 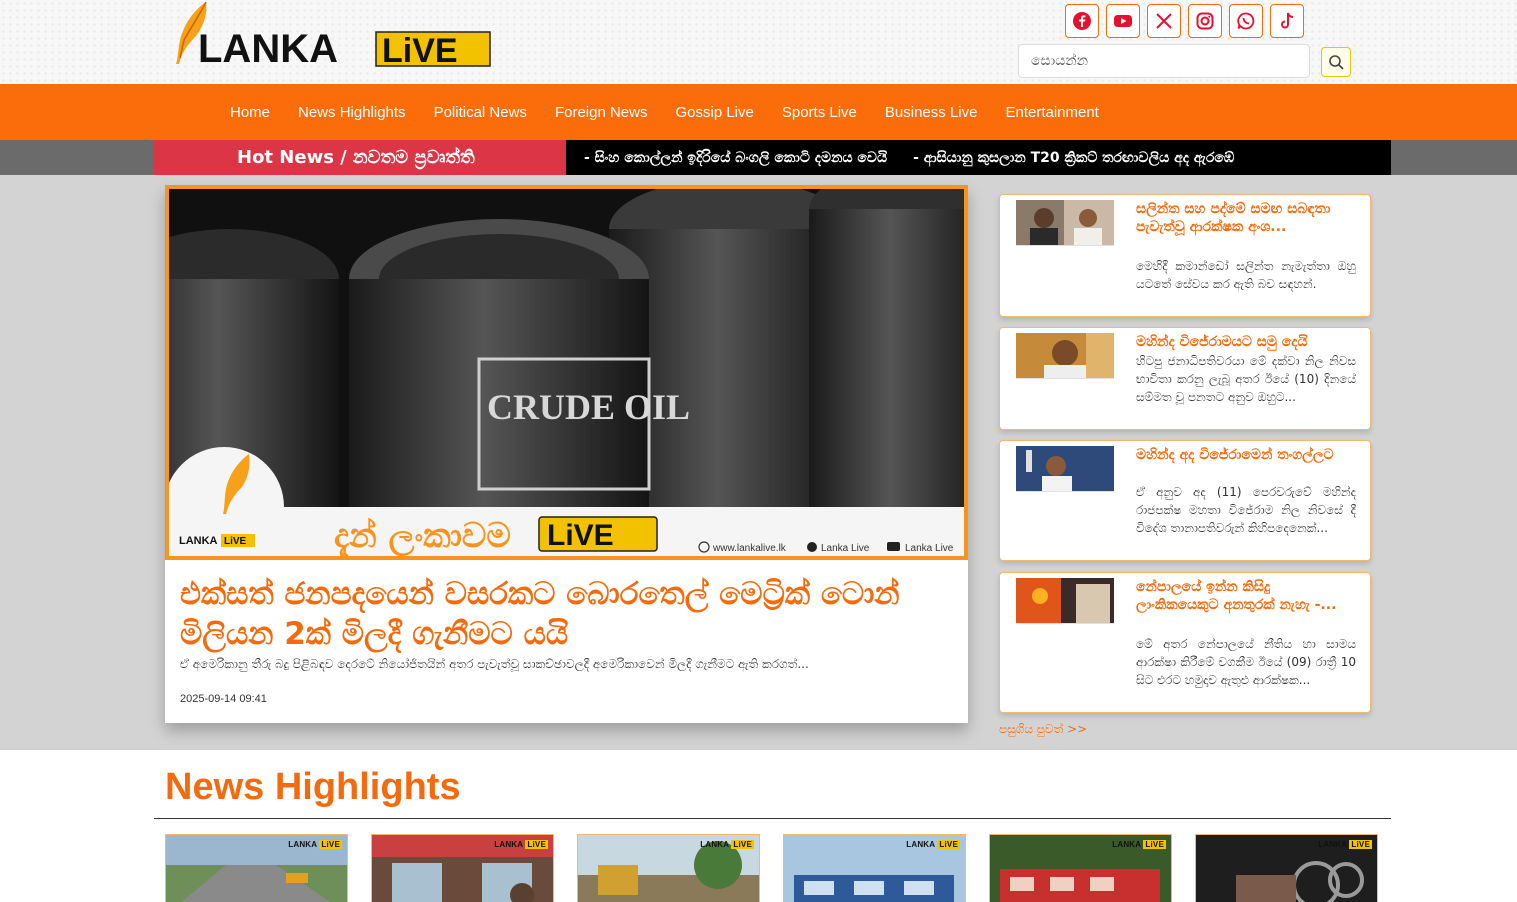 I want to click on x-icon, so click(x=1164, y=21).